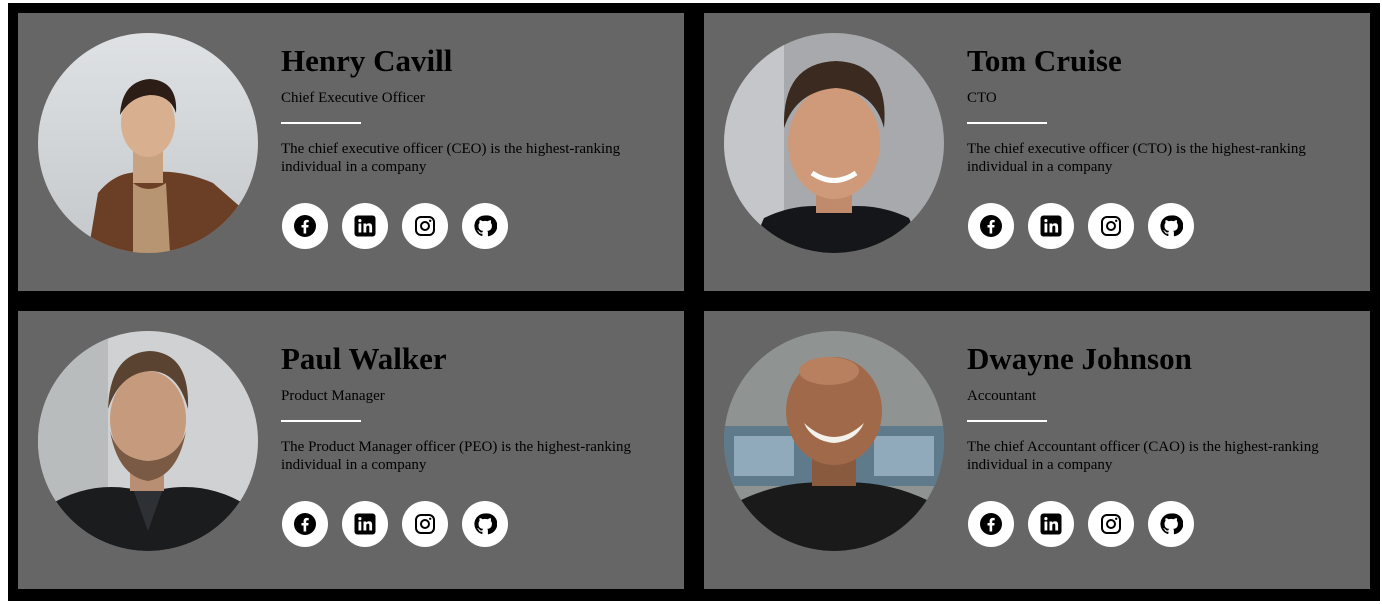 The width and height of the screenshot is (1382, 604). I want to click on member-name: Henry Cavill, so click(367, 60).